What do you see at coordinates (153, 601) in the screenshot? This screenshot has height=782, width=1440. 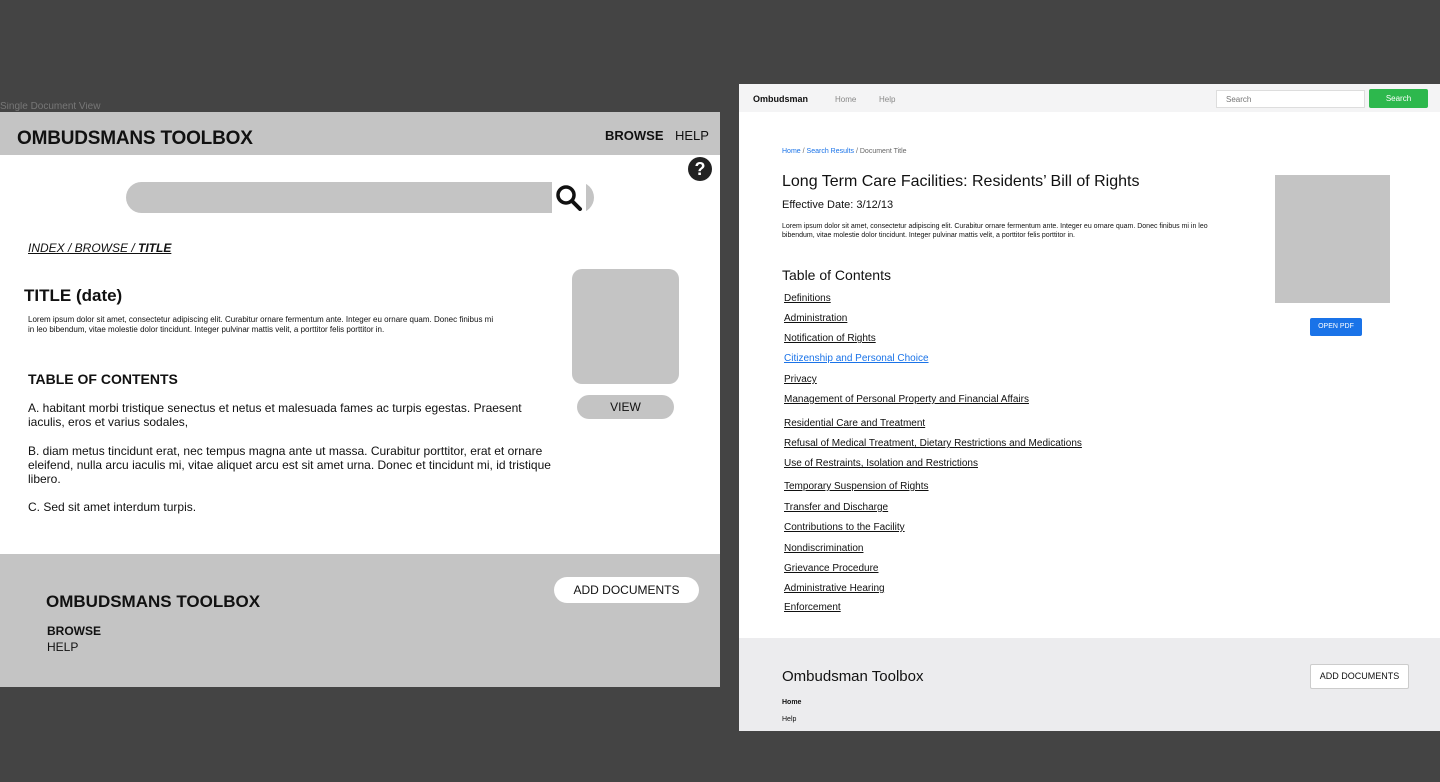 I see `wireframe-footer-logo: OMBUDSMANS TOOLBOX` at bounding box center [153, 601].